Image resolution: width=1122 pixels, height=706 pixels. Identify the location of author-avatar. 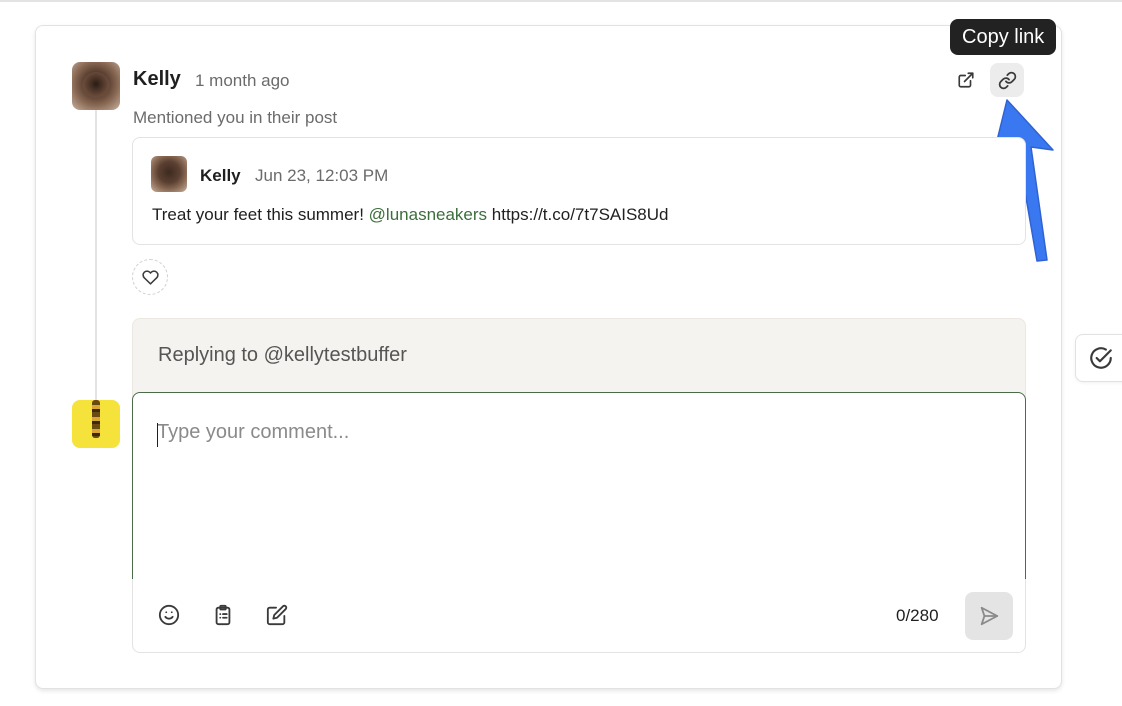
(96, 86).